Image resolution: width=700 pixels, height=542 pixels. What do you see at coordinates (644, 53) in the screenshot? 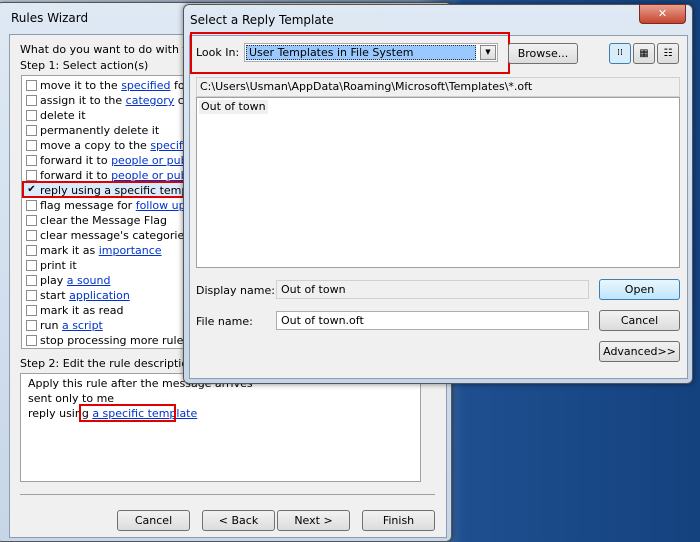
I see `details-view-icon: ▦` at bounding box center [644, 53].